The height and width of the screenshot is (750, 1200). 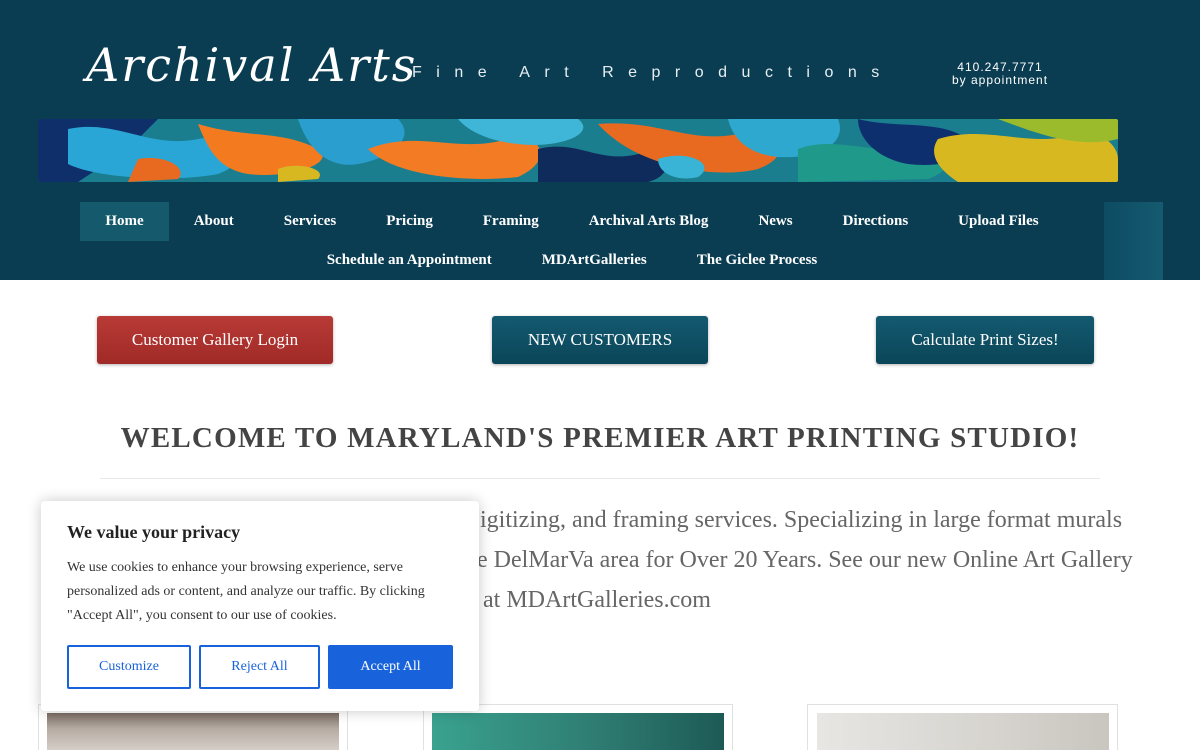 What do you see at coordinates (310, 221) in the screenshot?
I see `nav-item-services: Services` at bounding box center [310, 221].